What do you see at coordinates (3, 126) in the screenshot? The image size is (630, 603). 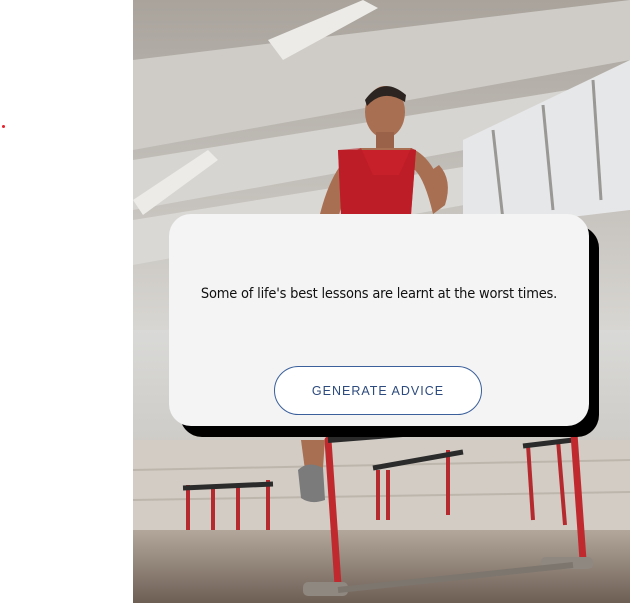 I see `accent-dot` at bounding box center [3, 126].